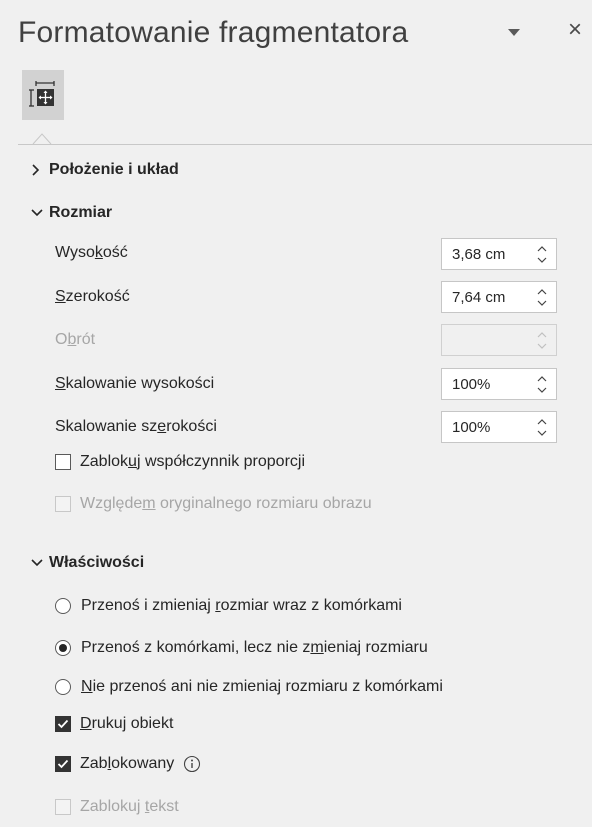 This screenshot has width=592, height=827. I want to click on locked-checkbox: Zablokowany, so click(128, 764).